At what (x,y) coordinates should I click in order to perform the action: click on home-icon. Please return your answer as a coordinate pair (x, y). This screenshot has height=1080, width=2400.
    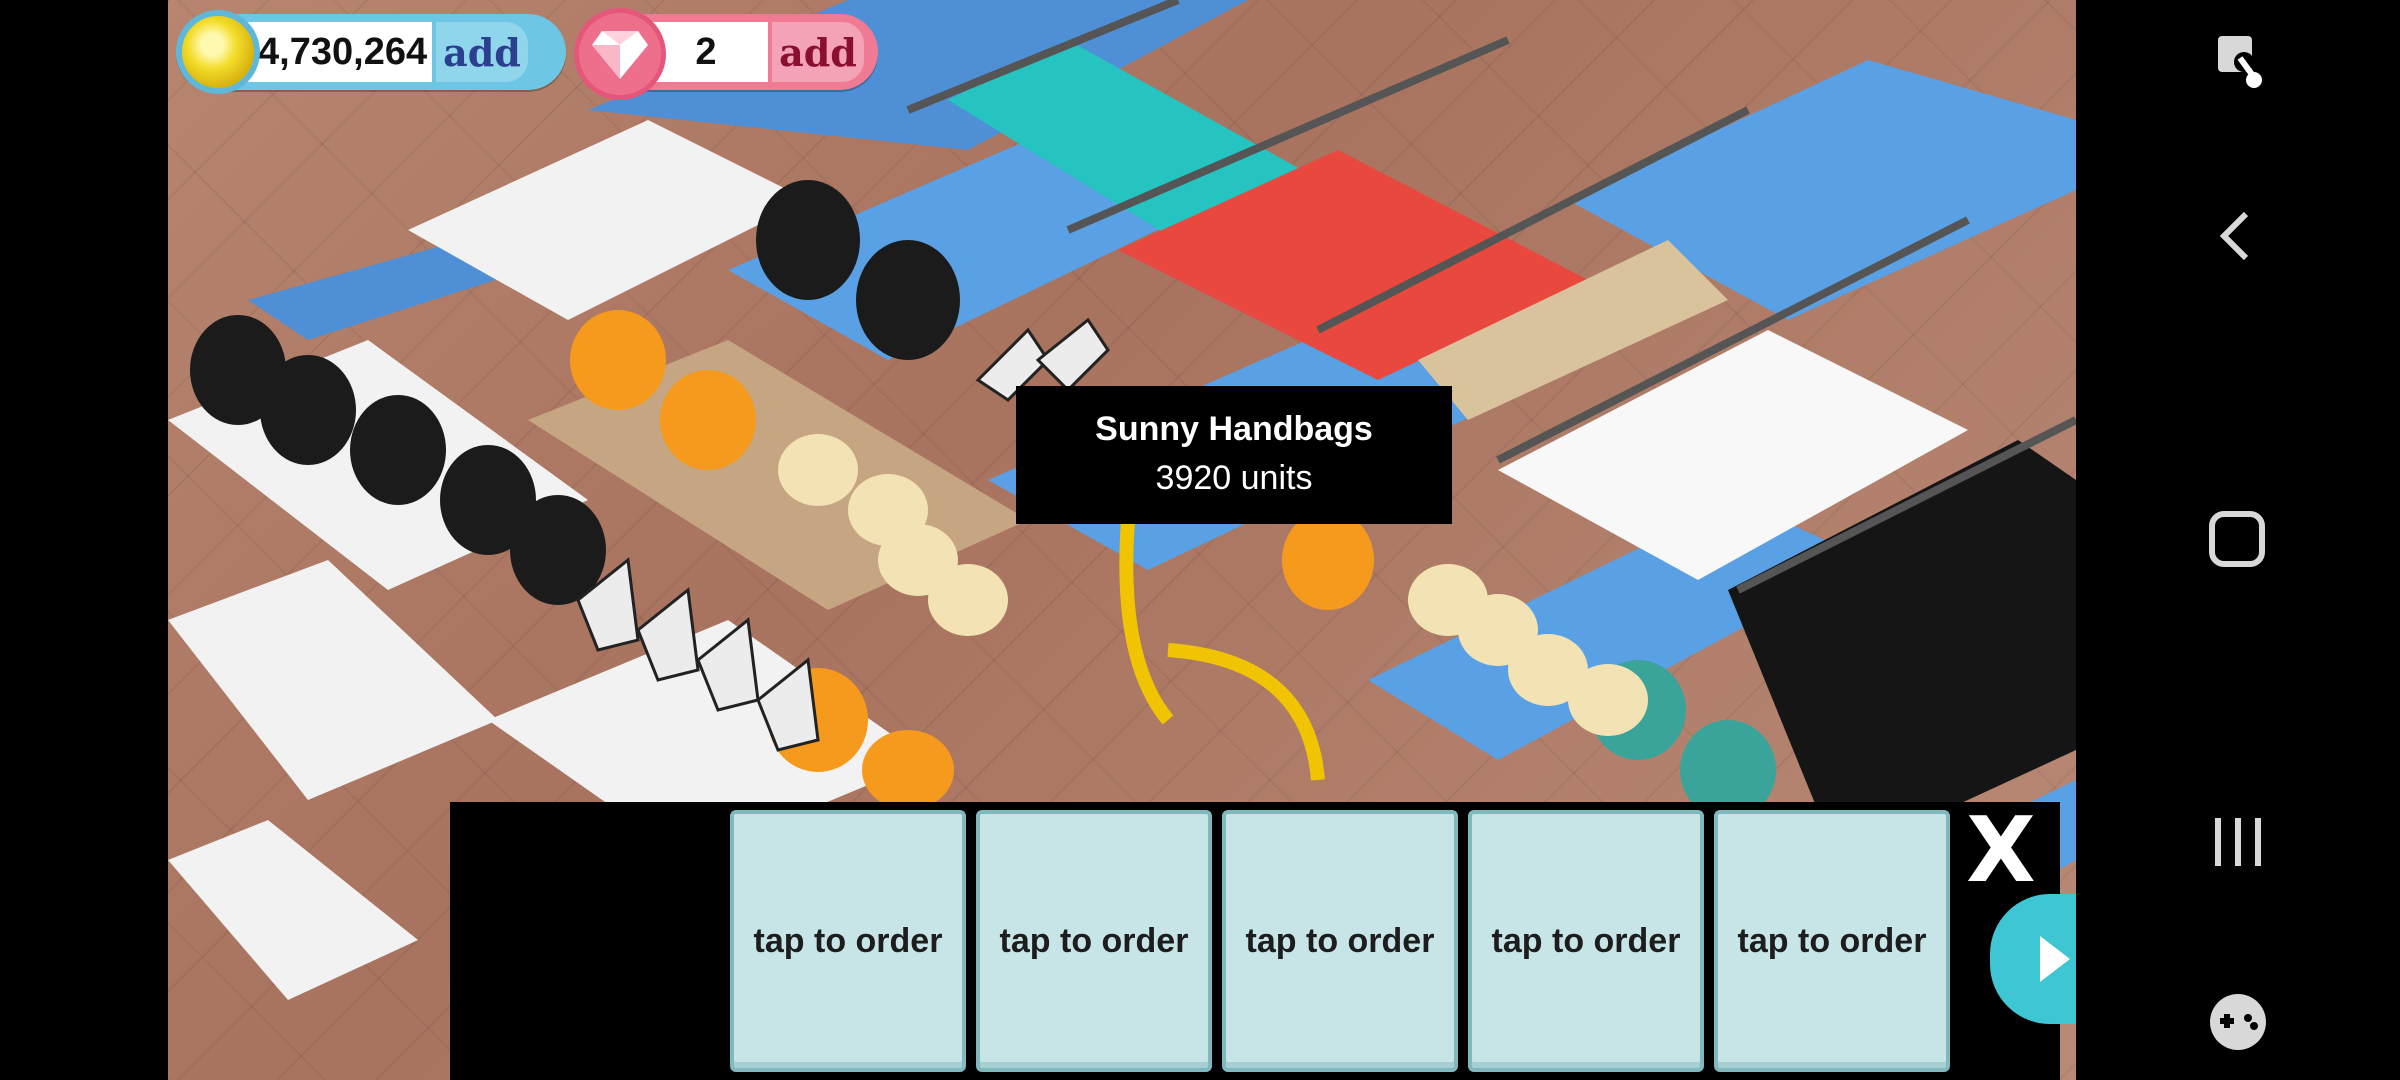
    Looking at the image, I should click on (2238, 540).